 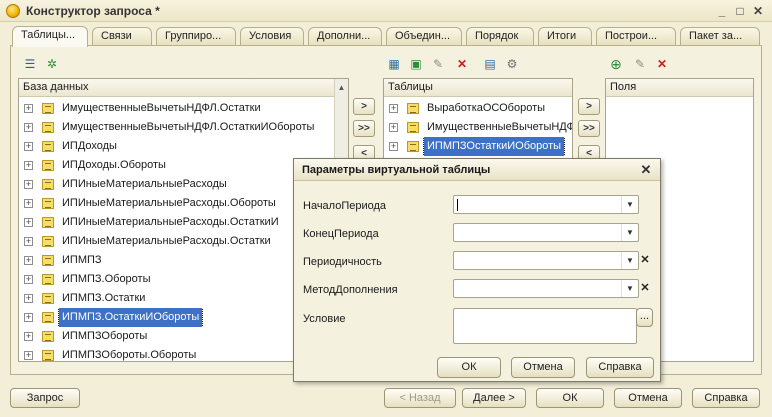 What do you see at coordinates (758, 11) in the screenshot?
I see `close-icon: ✕` at bounding box center [758, 11].